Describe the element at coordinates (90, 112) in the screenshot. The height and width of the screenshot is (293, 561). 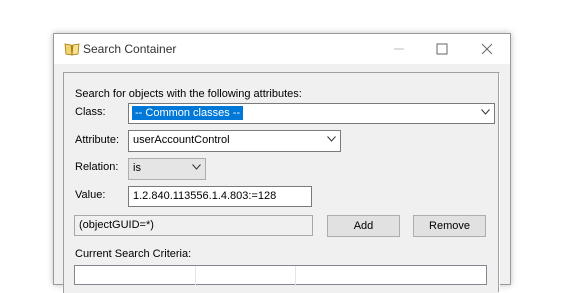
I see `class-label: Class:` at that location.